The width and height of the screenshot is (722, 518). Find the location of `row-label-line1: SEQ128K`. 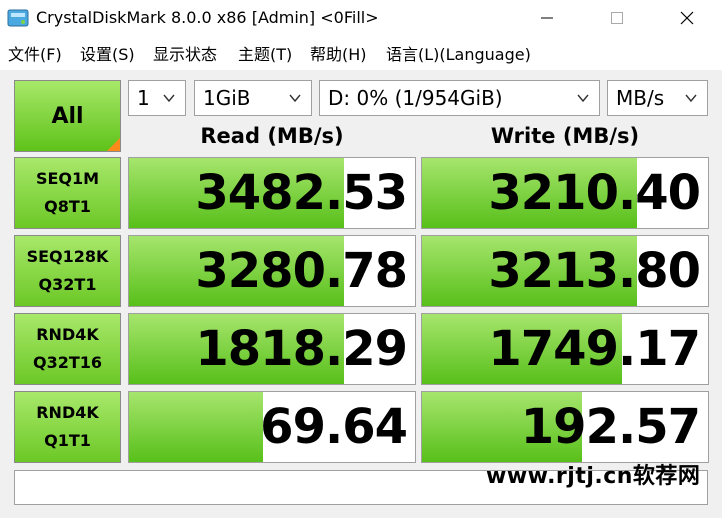

row-label-line1: SEQ128K is located at coordinates (67, 256).